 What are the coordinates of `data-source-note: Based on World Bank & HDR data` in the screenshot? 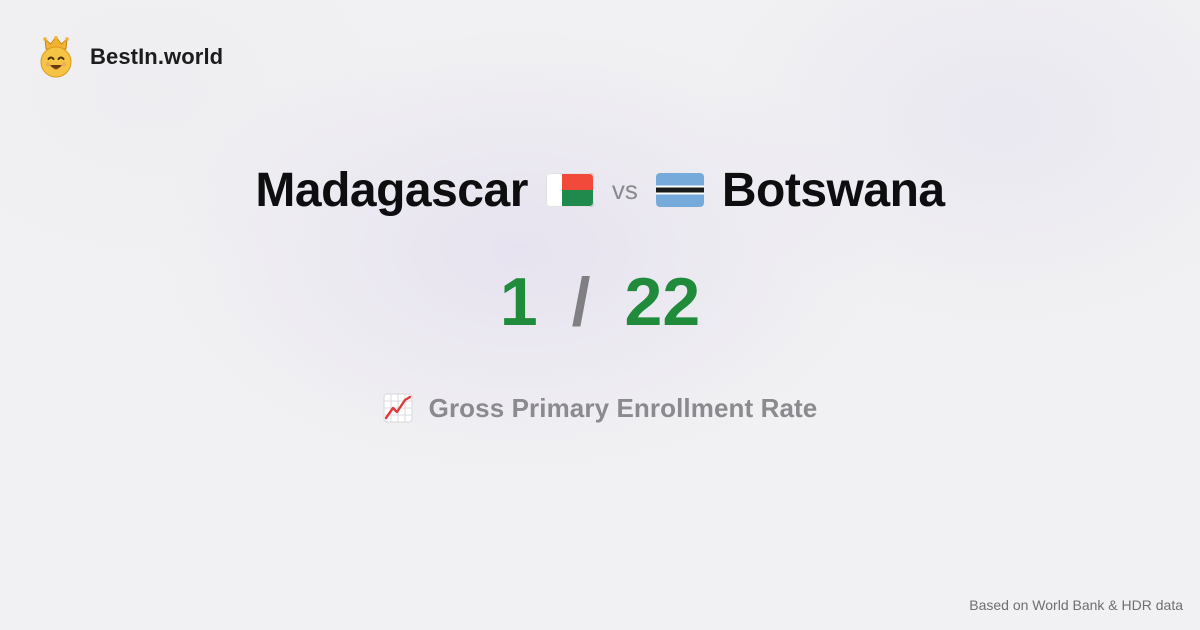 It's located at (1076, 605).